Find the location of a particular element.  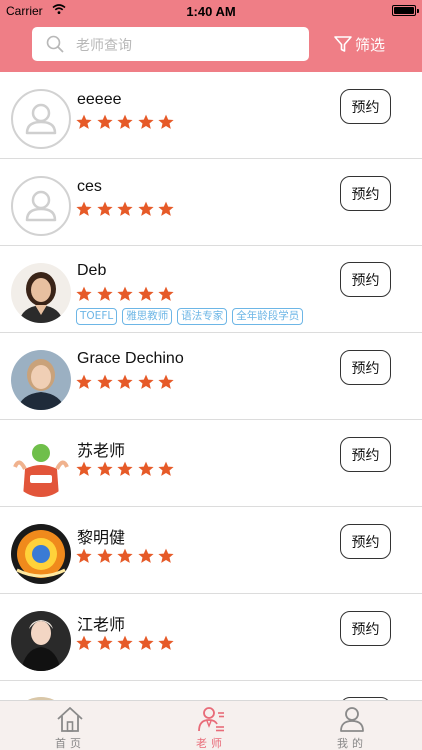

tab-label: 首页 is located at coordinates (70, 743).